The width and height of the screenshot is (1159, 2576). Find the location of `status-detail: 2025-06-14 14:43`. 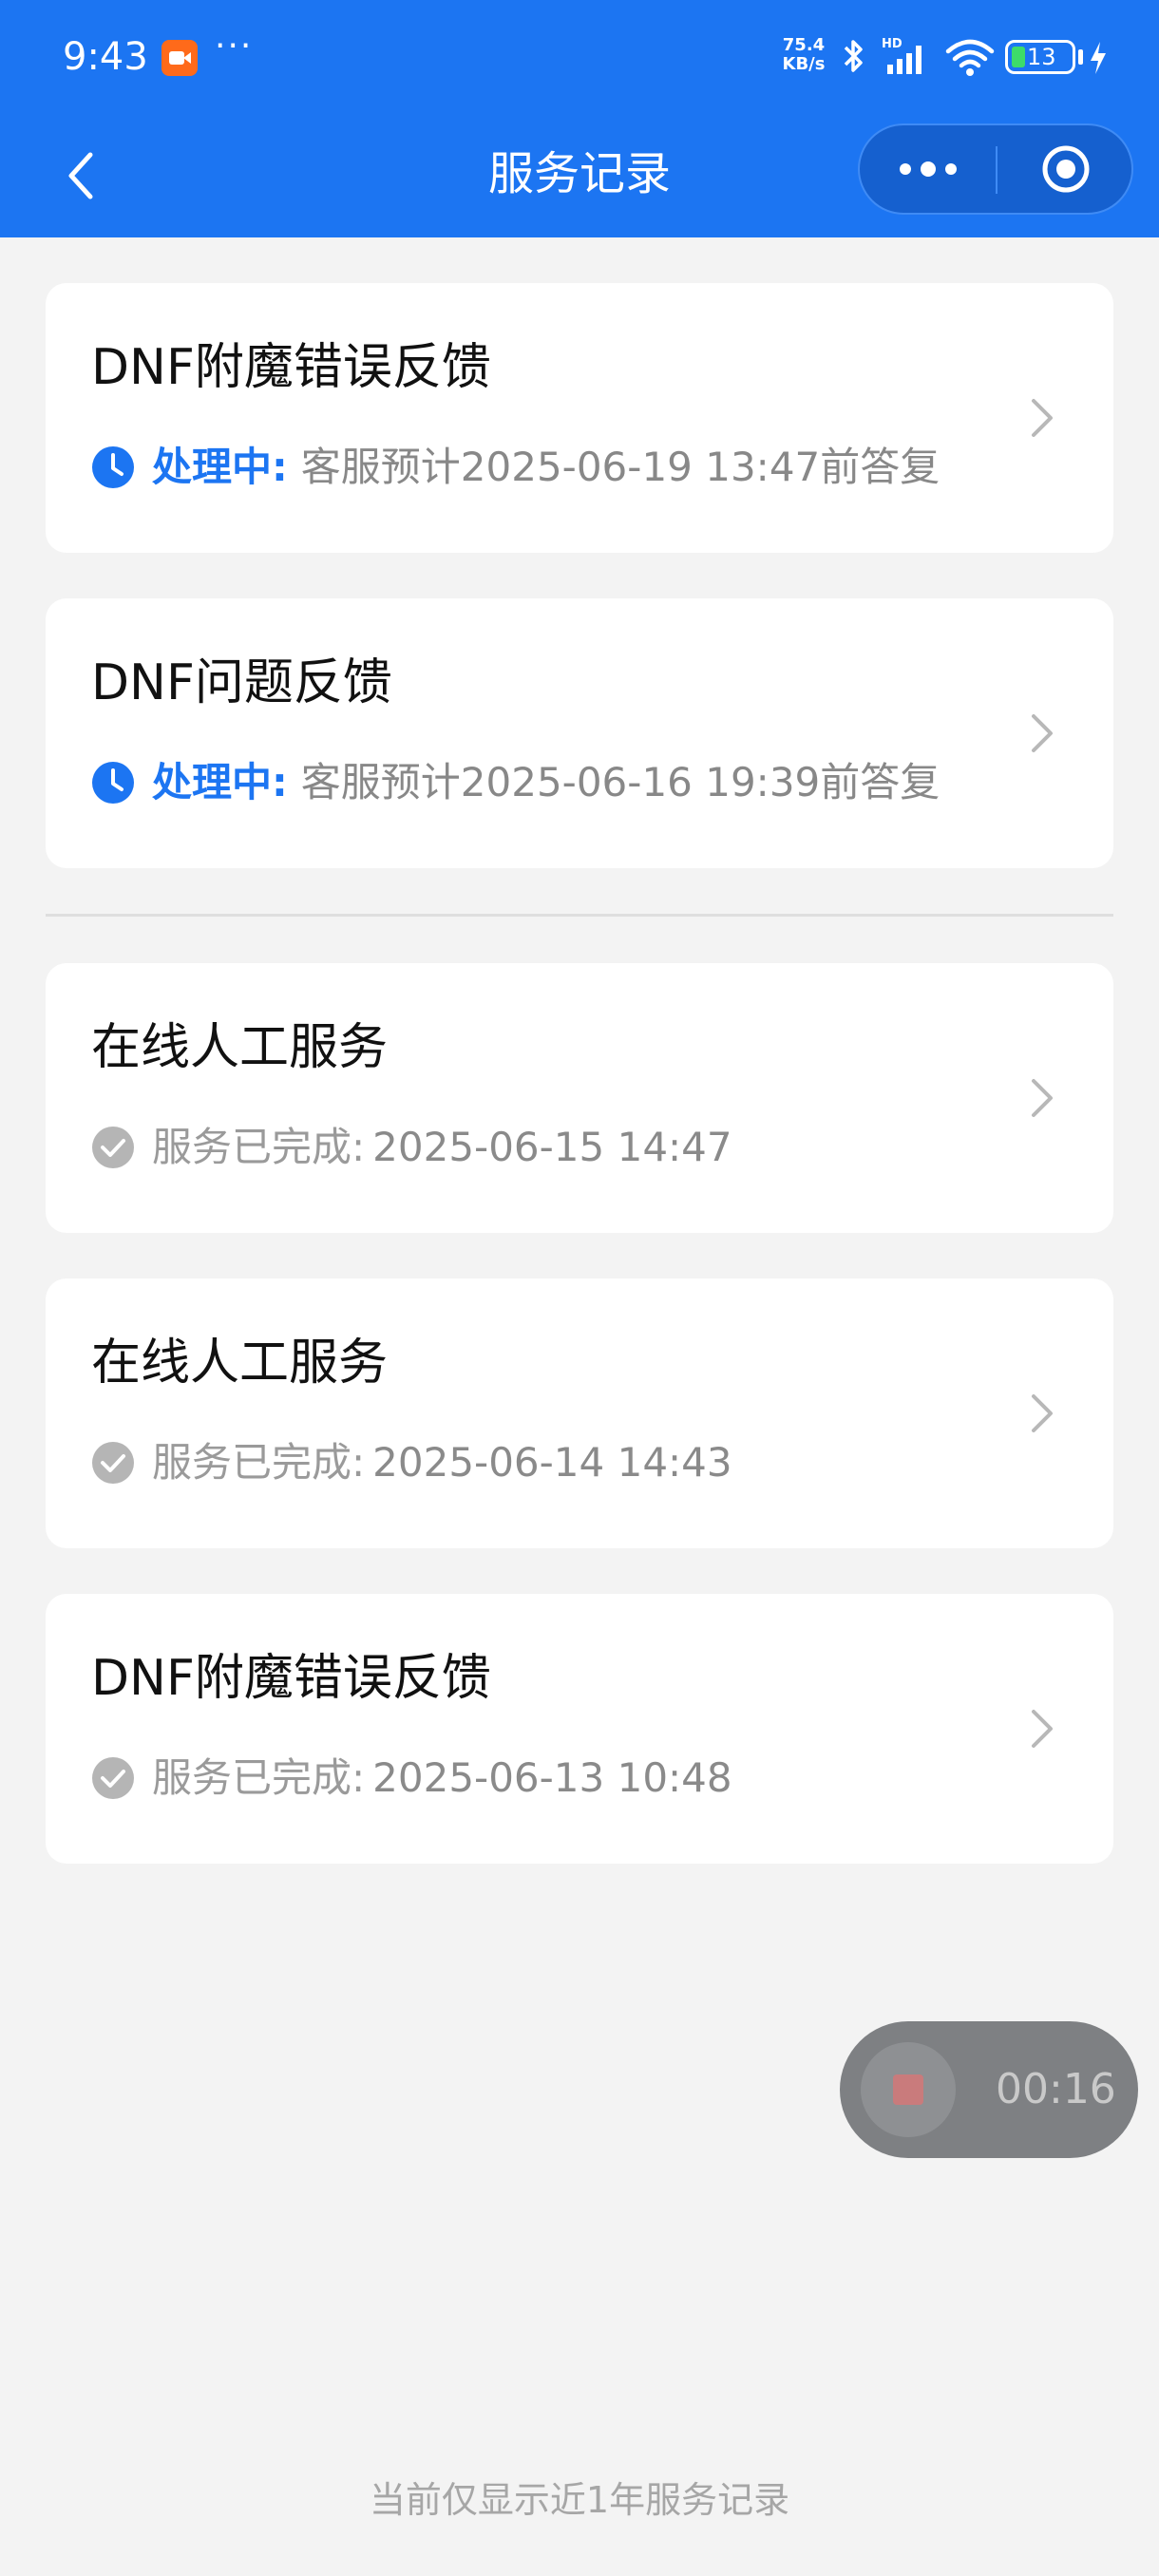

status-detail: 2025-06-14 14:43 is located at coordinates (552, 1462).